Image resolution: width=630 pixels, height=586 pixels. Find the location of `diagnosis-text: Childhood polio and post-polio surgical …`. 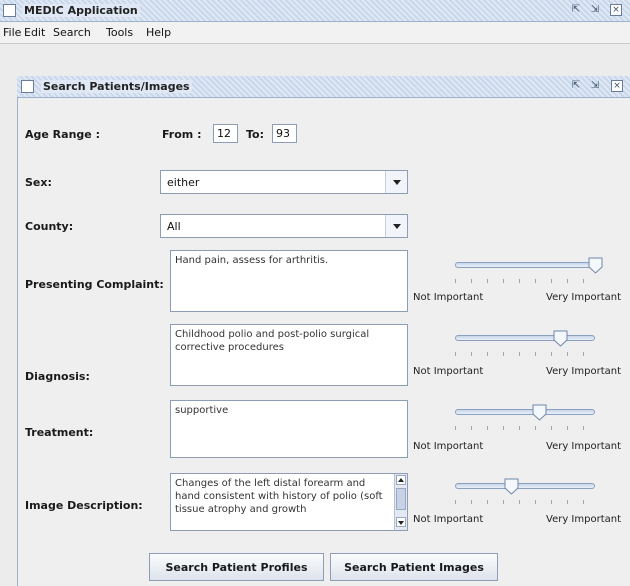

diagnosis-text: Childhood polio and post-polio surgical … is located at coordinates (289, 355).